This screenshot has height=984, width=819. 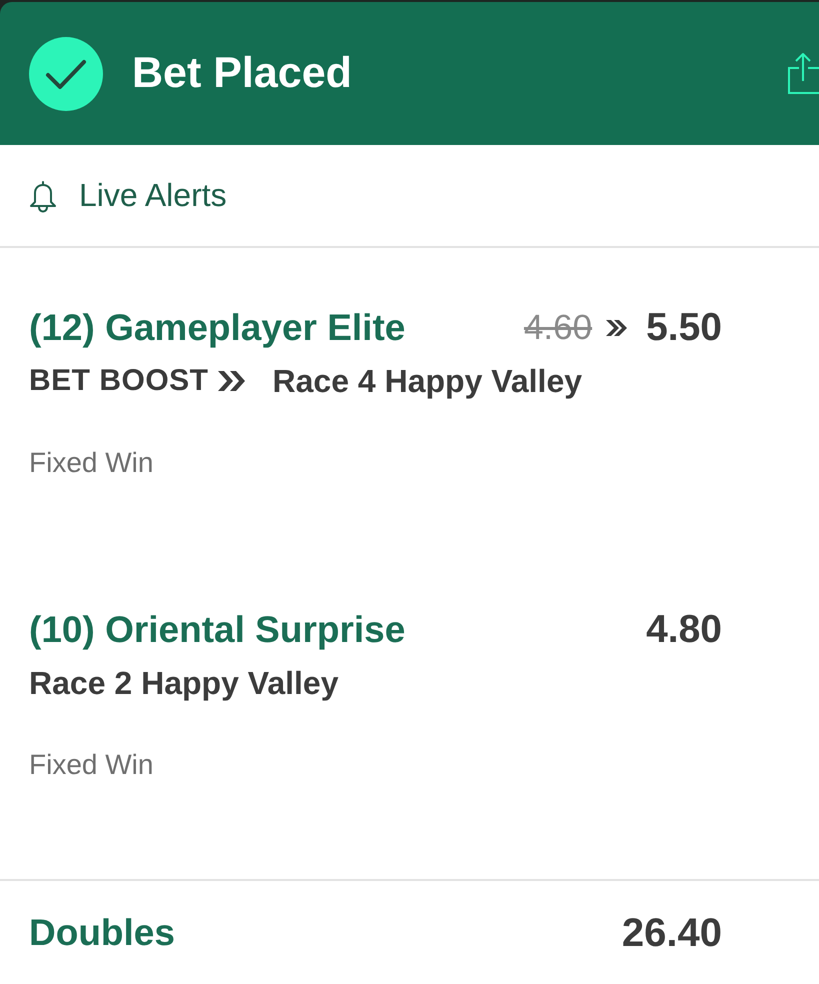 What do you see at coordinates (558, 328) in the screenshot?
I see `previous-odds: 4.60` at bounding box center [558, 328].